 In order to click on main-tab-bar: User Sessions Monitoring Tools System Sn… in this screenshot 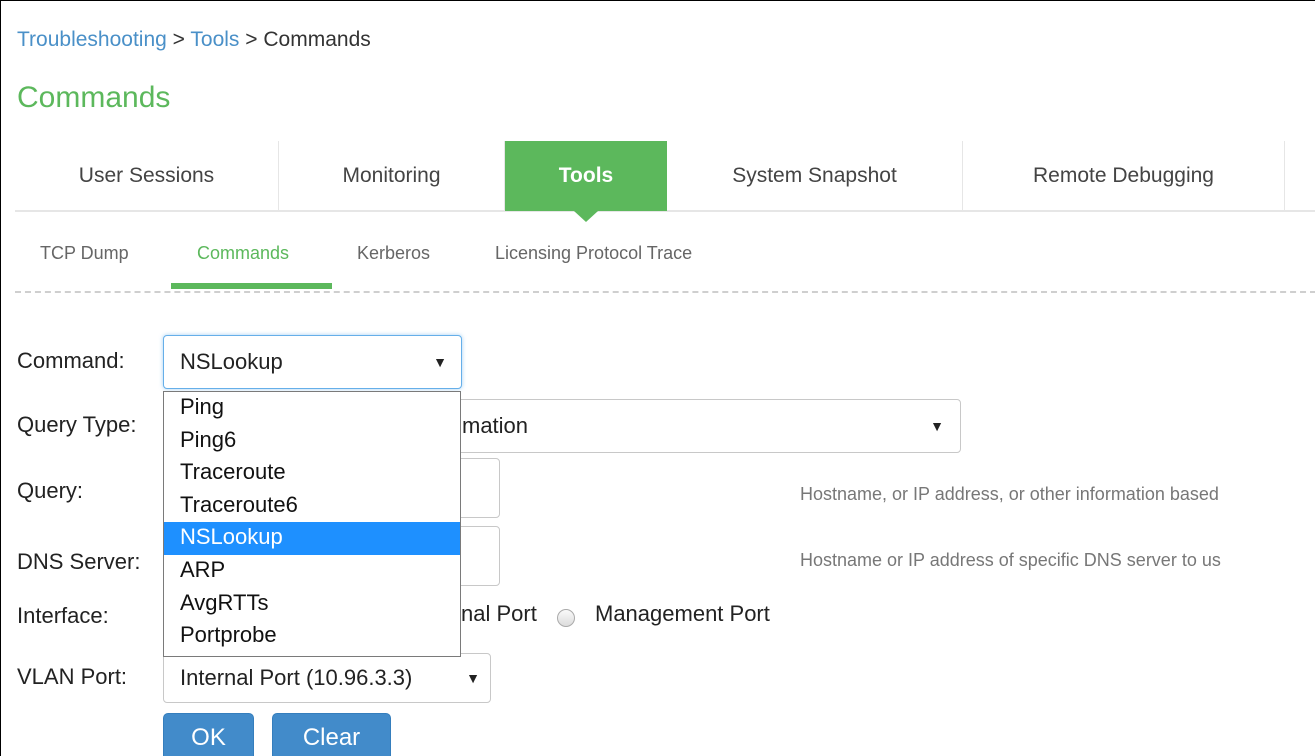, I will do `click(665, 181)`.